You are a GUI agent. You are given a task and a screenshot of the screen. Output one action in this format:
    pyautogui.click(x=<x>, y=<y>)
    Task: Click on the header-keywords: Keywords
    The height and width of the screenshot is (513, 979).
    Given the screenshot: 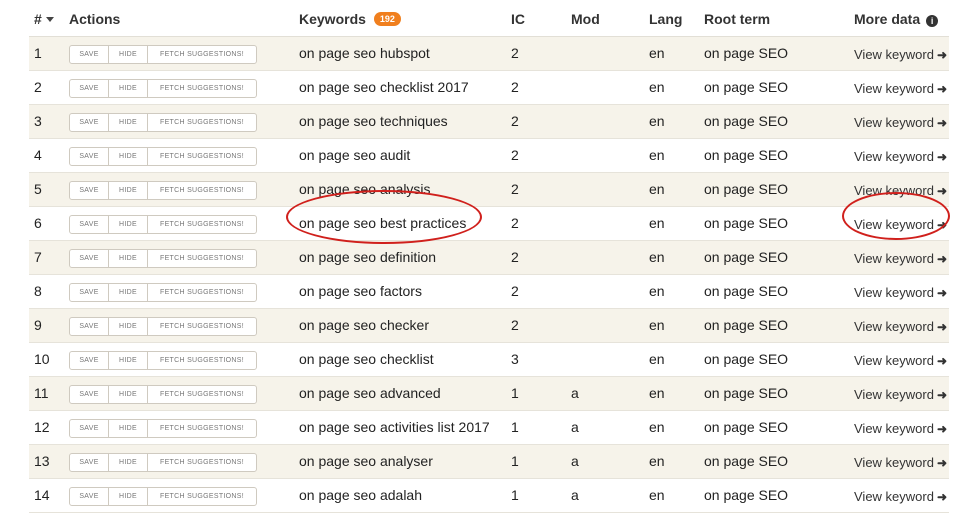 What is the action you would take?
    pyautogui.click(x=332, y=19)
    